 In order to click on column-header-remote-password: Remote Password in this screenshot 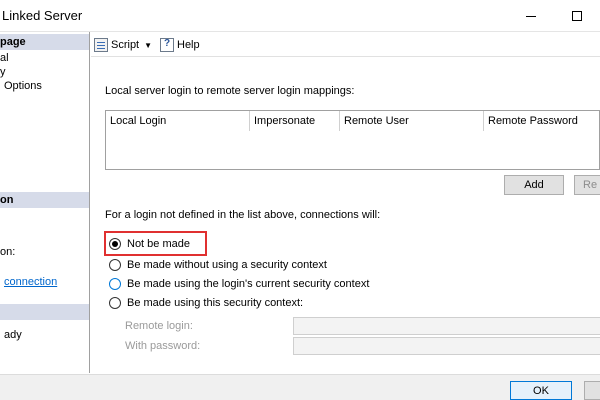, I will do `click(542, 121)`.